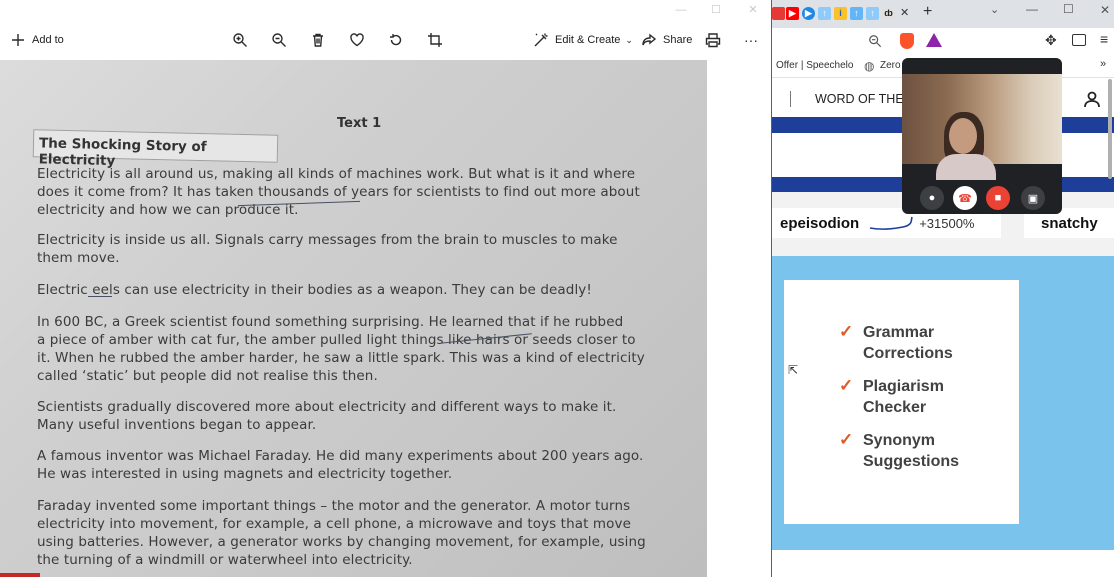 The width and height of the screenshot is (1114, 577). Describe the element at coordinates (934, 40) in the screenshot. I see `brave-rewards-icon` at that location.